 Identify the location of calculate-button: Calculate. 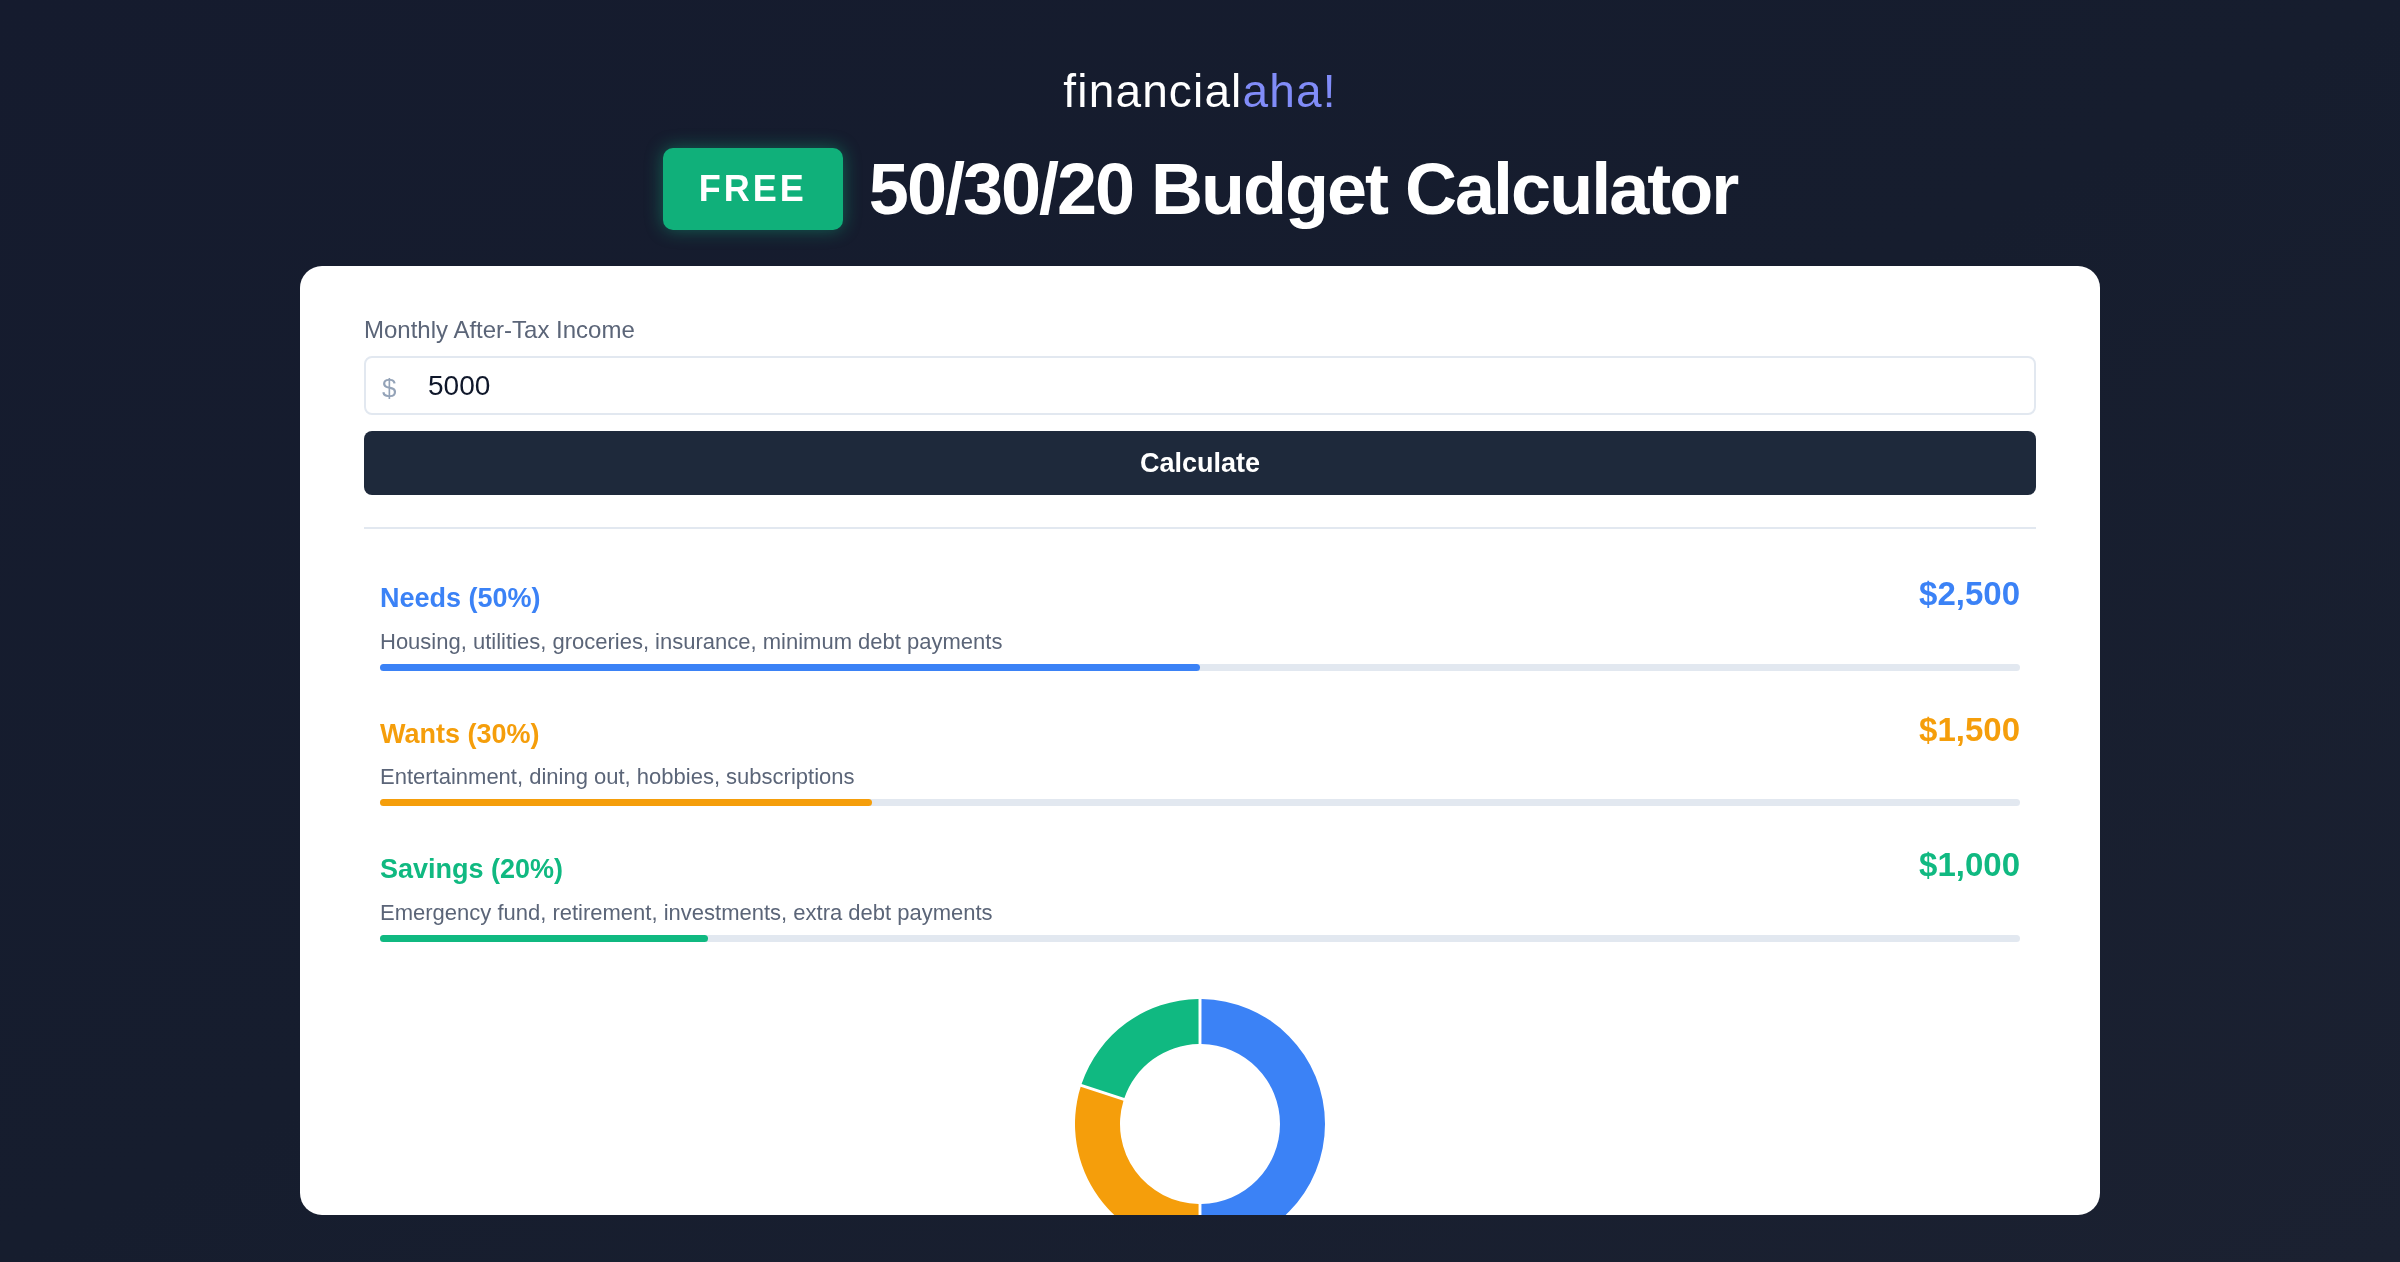
(1200, 463).